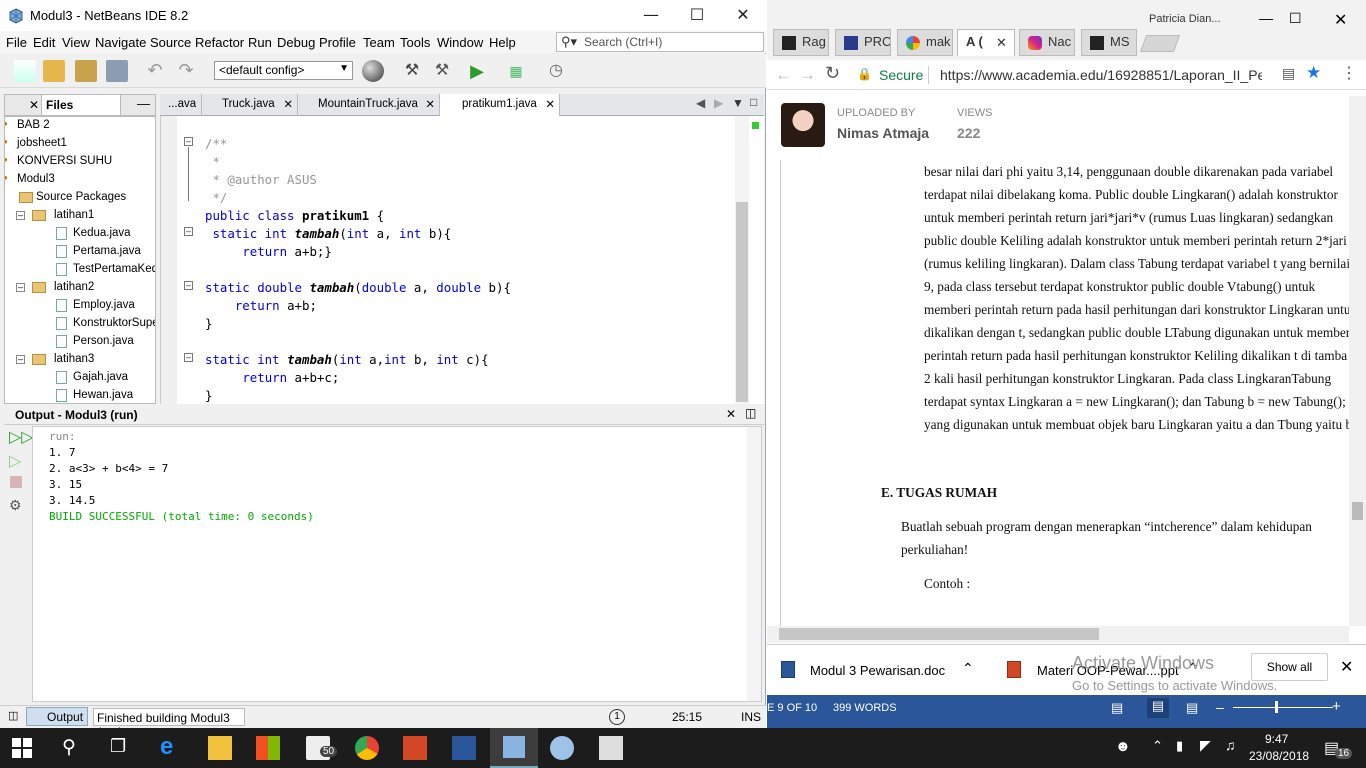  I want to click on browser-tab: mak, so click(925, 42).